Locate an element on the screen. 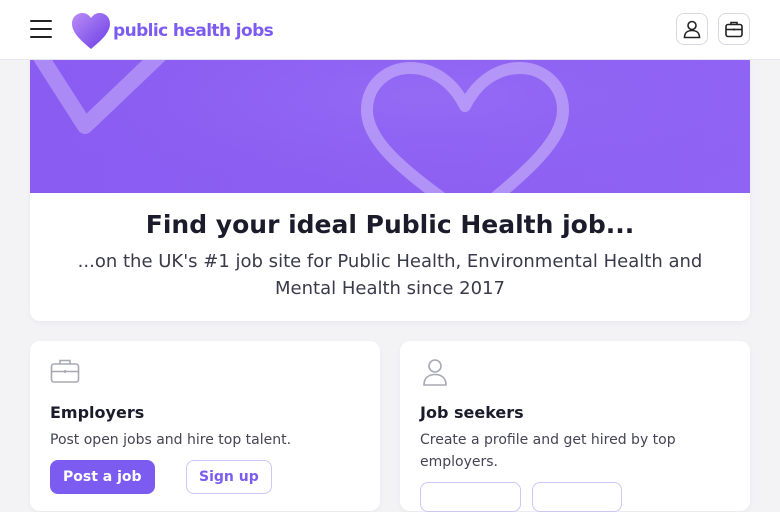 The height and width of the screenshot is (512, 780). post-a-job-button: Post a job is located at coordinates (102, 477).